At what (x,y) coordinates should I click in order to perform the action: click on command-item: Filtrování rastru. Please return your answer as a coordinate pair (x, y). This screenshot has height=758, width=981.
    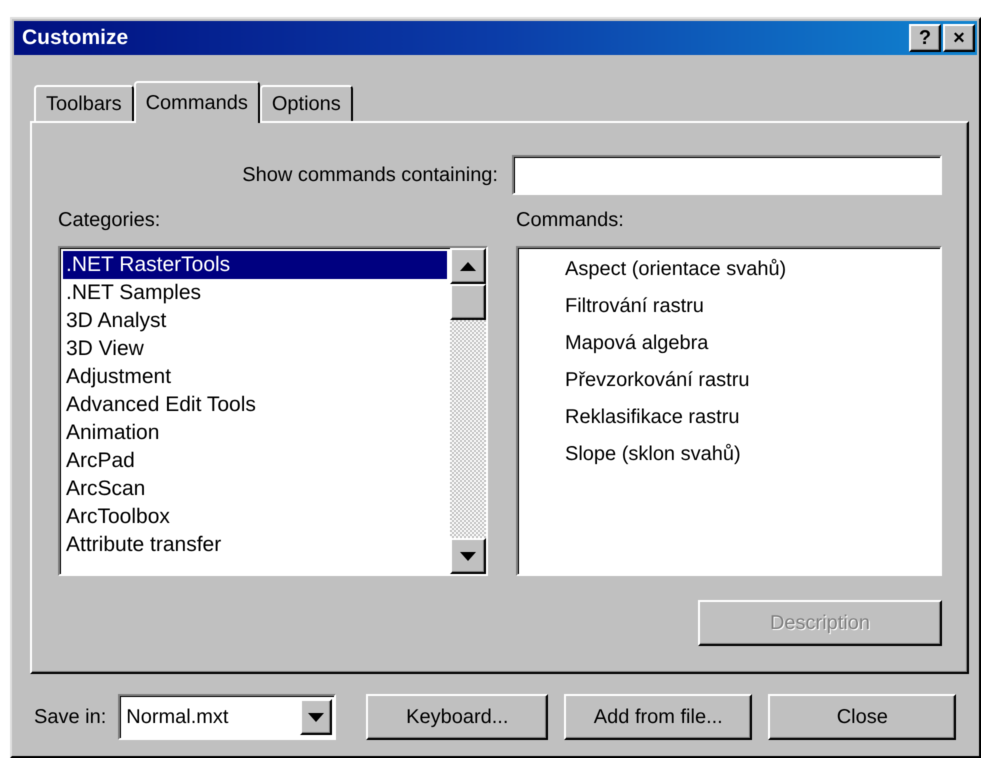
    Looking at the image, I should click on (729, 306).